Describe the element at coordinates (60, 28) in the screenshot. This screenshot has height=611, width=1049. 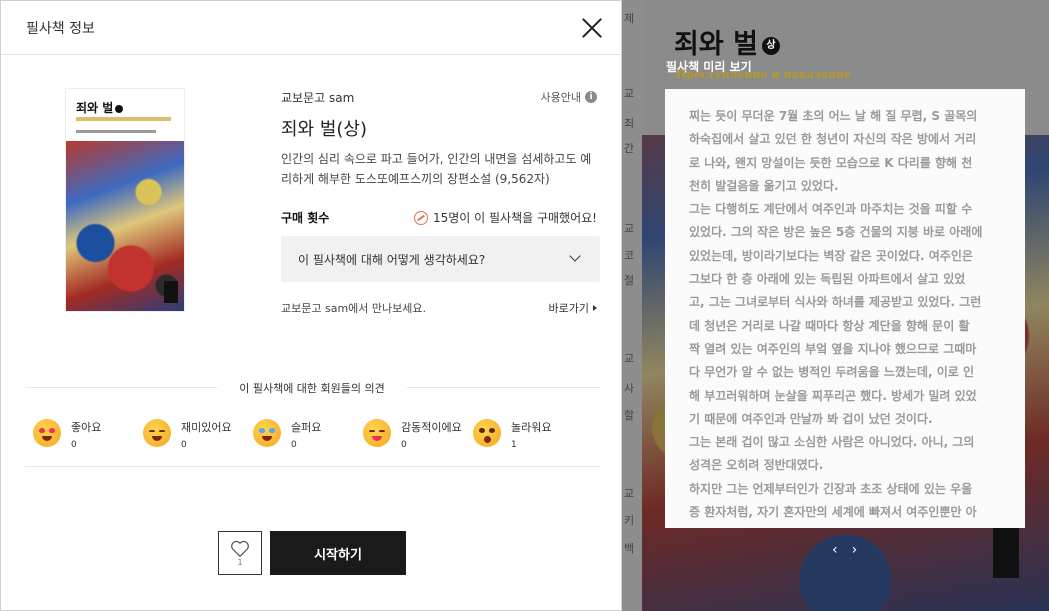
I see `modal-title: 필사책 정보` at that location.